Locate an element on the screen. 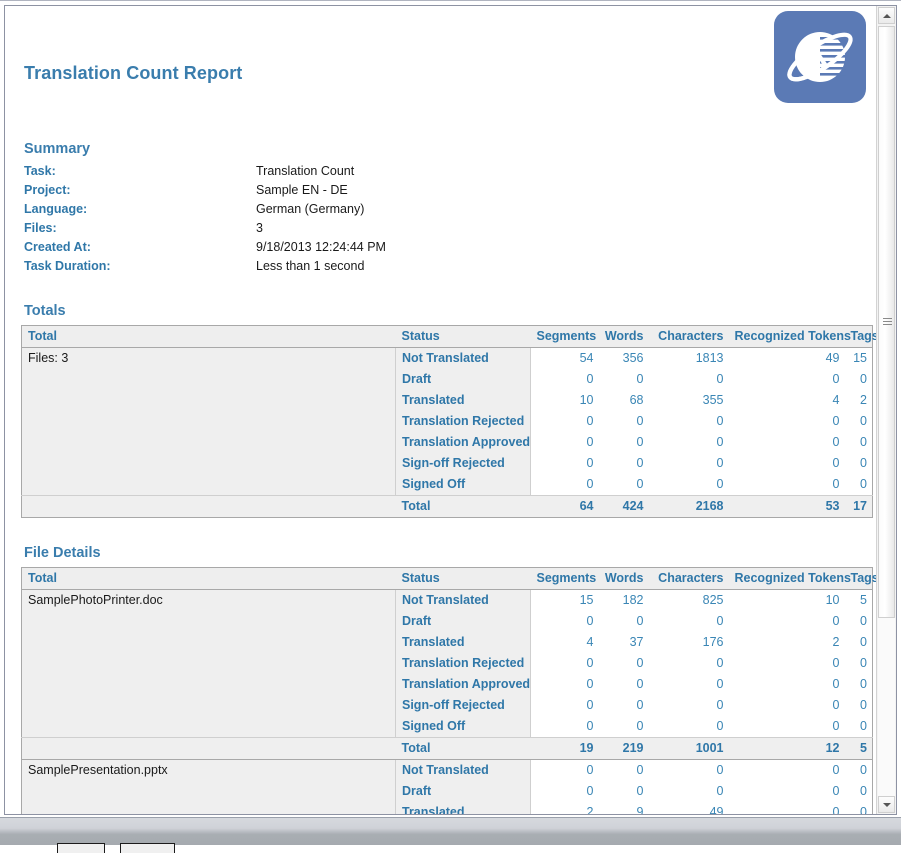 This screenshot has width=901, height=853. caret-down-icon is located at coordinates (886, 804).